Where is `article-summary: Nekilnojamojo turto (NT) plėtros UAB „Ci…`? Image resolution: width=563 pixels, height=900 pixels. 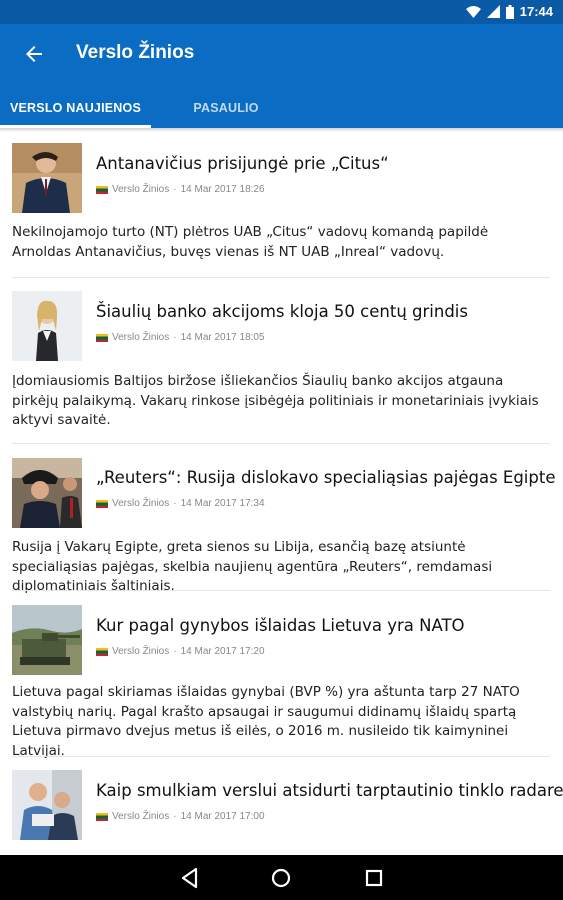
article-summary: Nekilnojamojo turto (NT) plėtros UAB „Ci… is located at coordinates (250, 242).